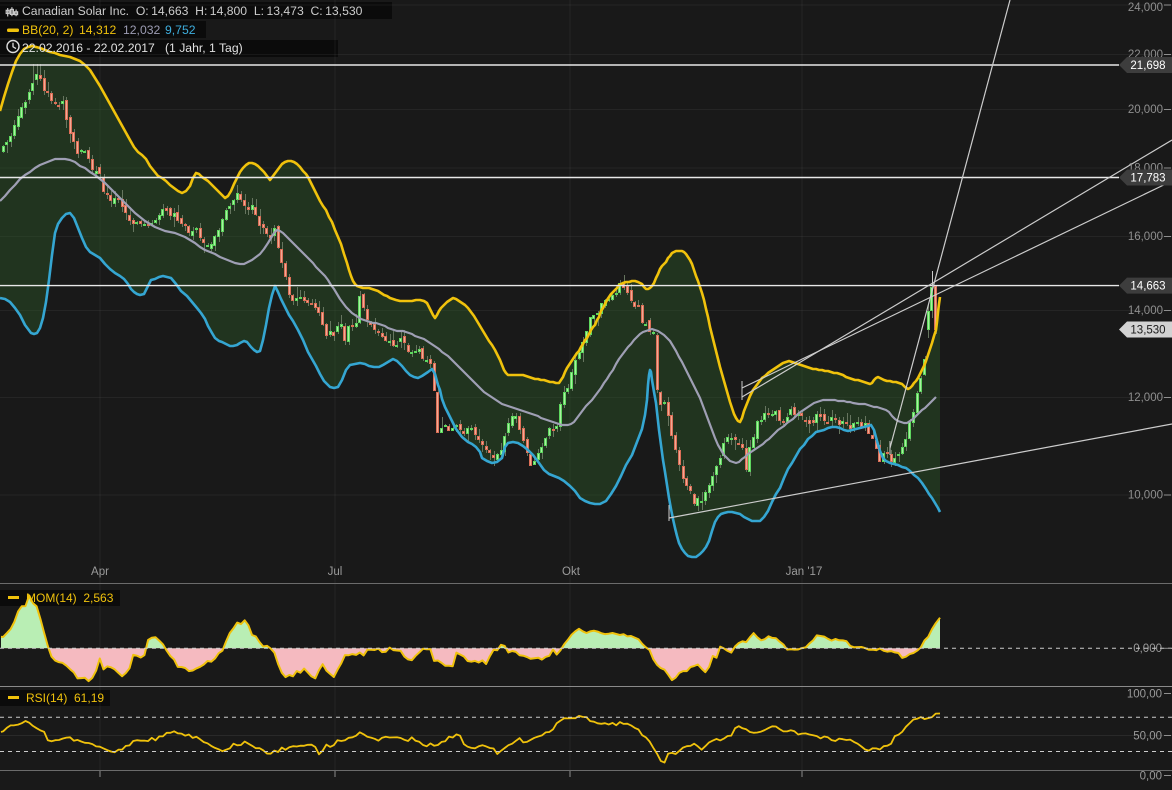 This screenshot has width=1172, height=790. Describe the element at coordinates (47, 30) in the screenshot. I see `svg-text: BB(20, 2)` at that location.